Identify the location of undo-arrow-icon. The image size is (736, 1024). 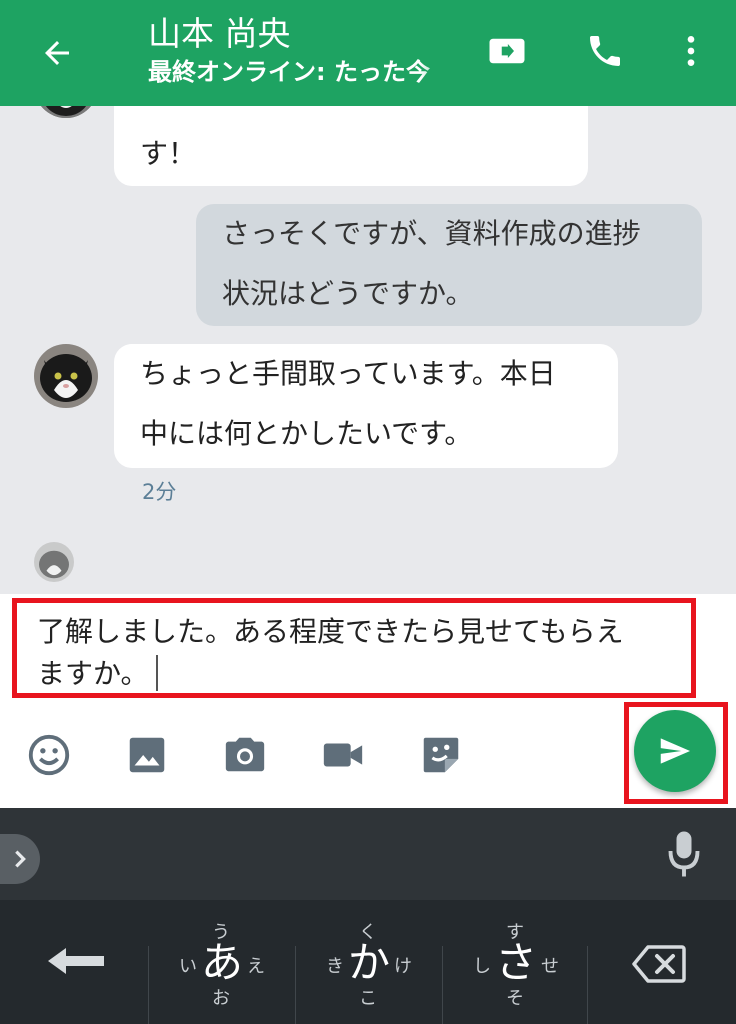
(76, 961).